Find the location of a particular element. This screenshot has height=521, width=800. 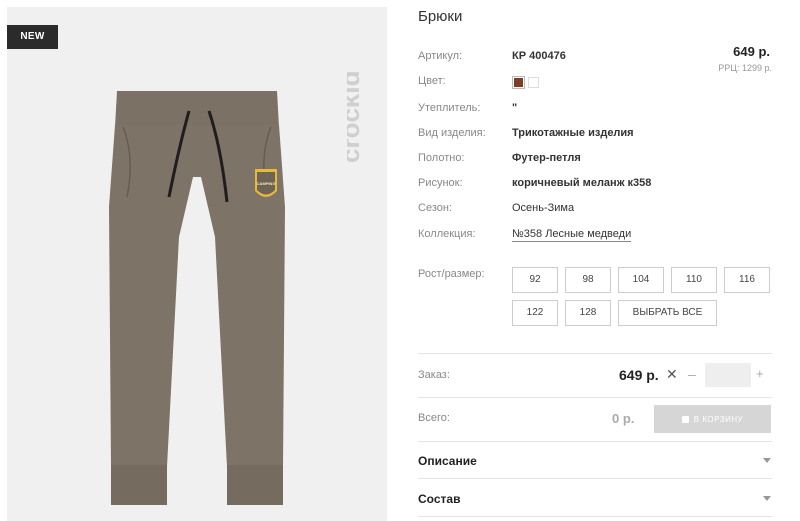

type-label: Вид изделия: is located at coordinates (452, 133).